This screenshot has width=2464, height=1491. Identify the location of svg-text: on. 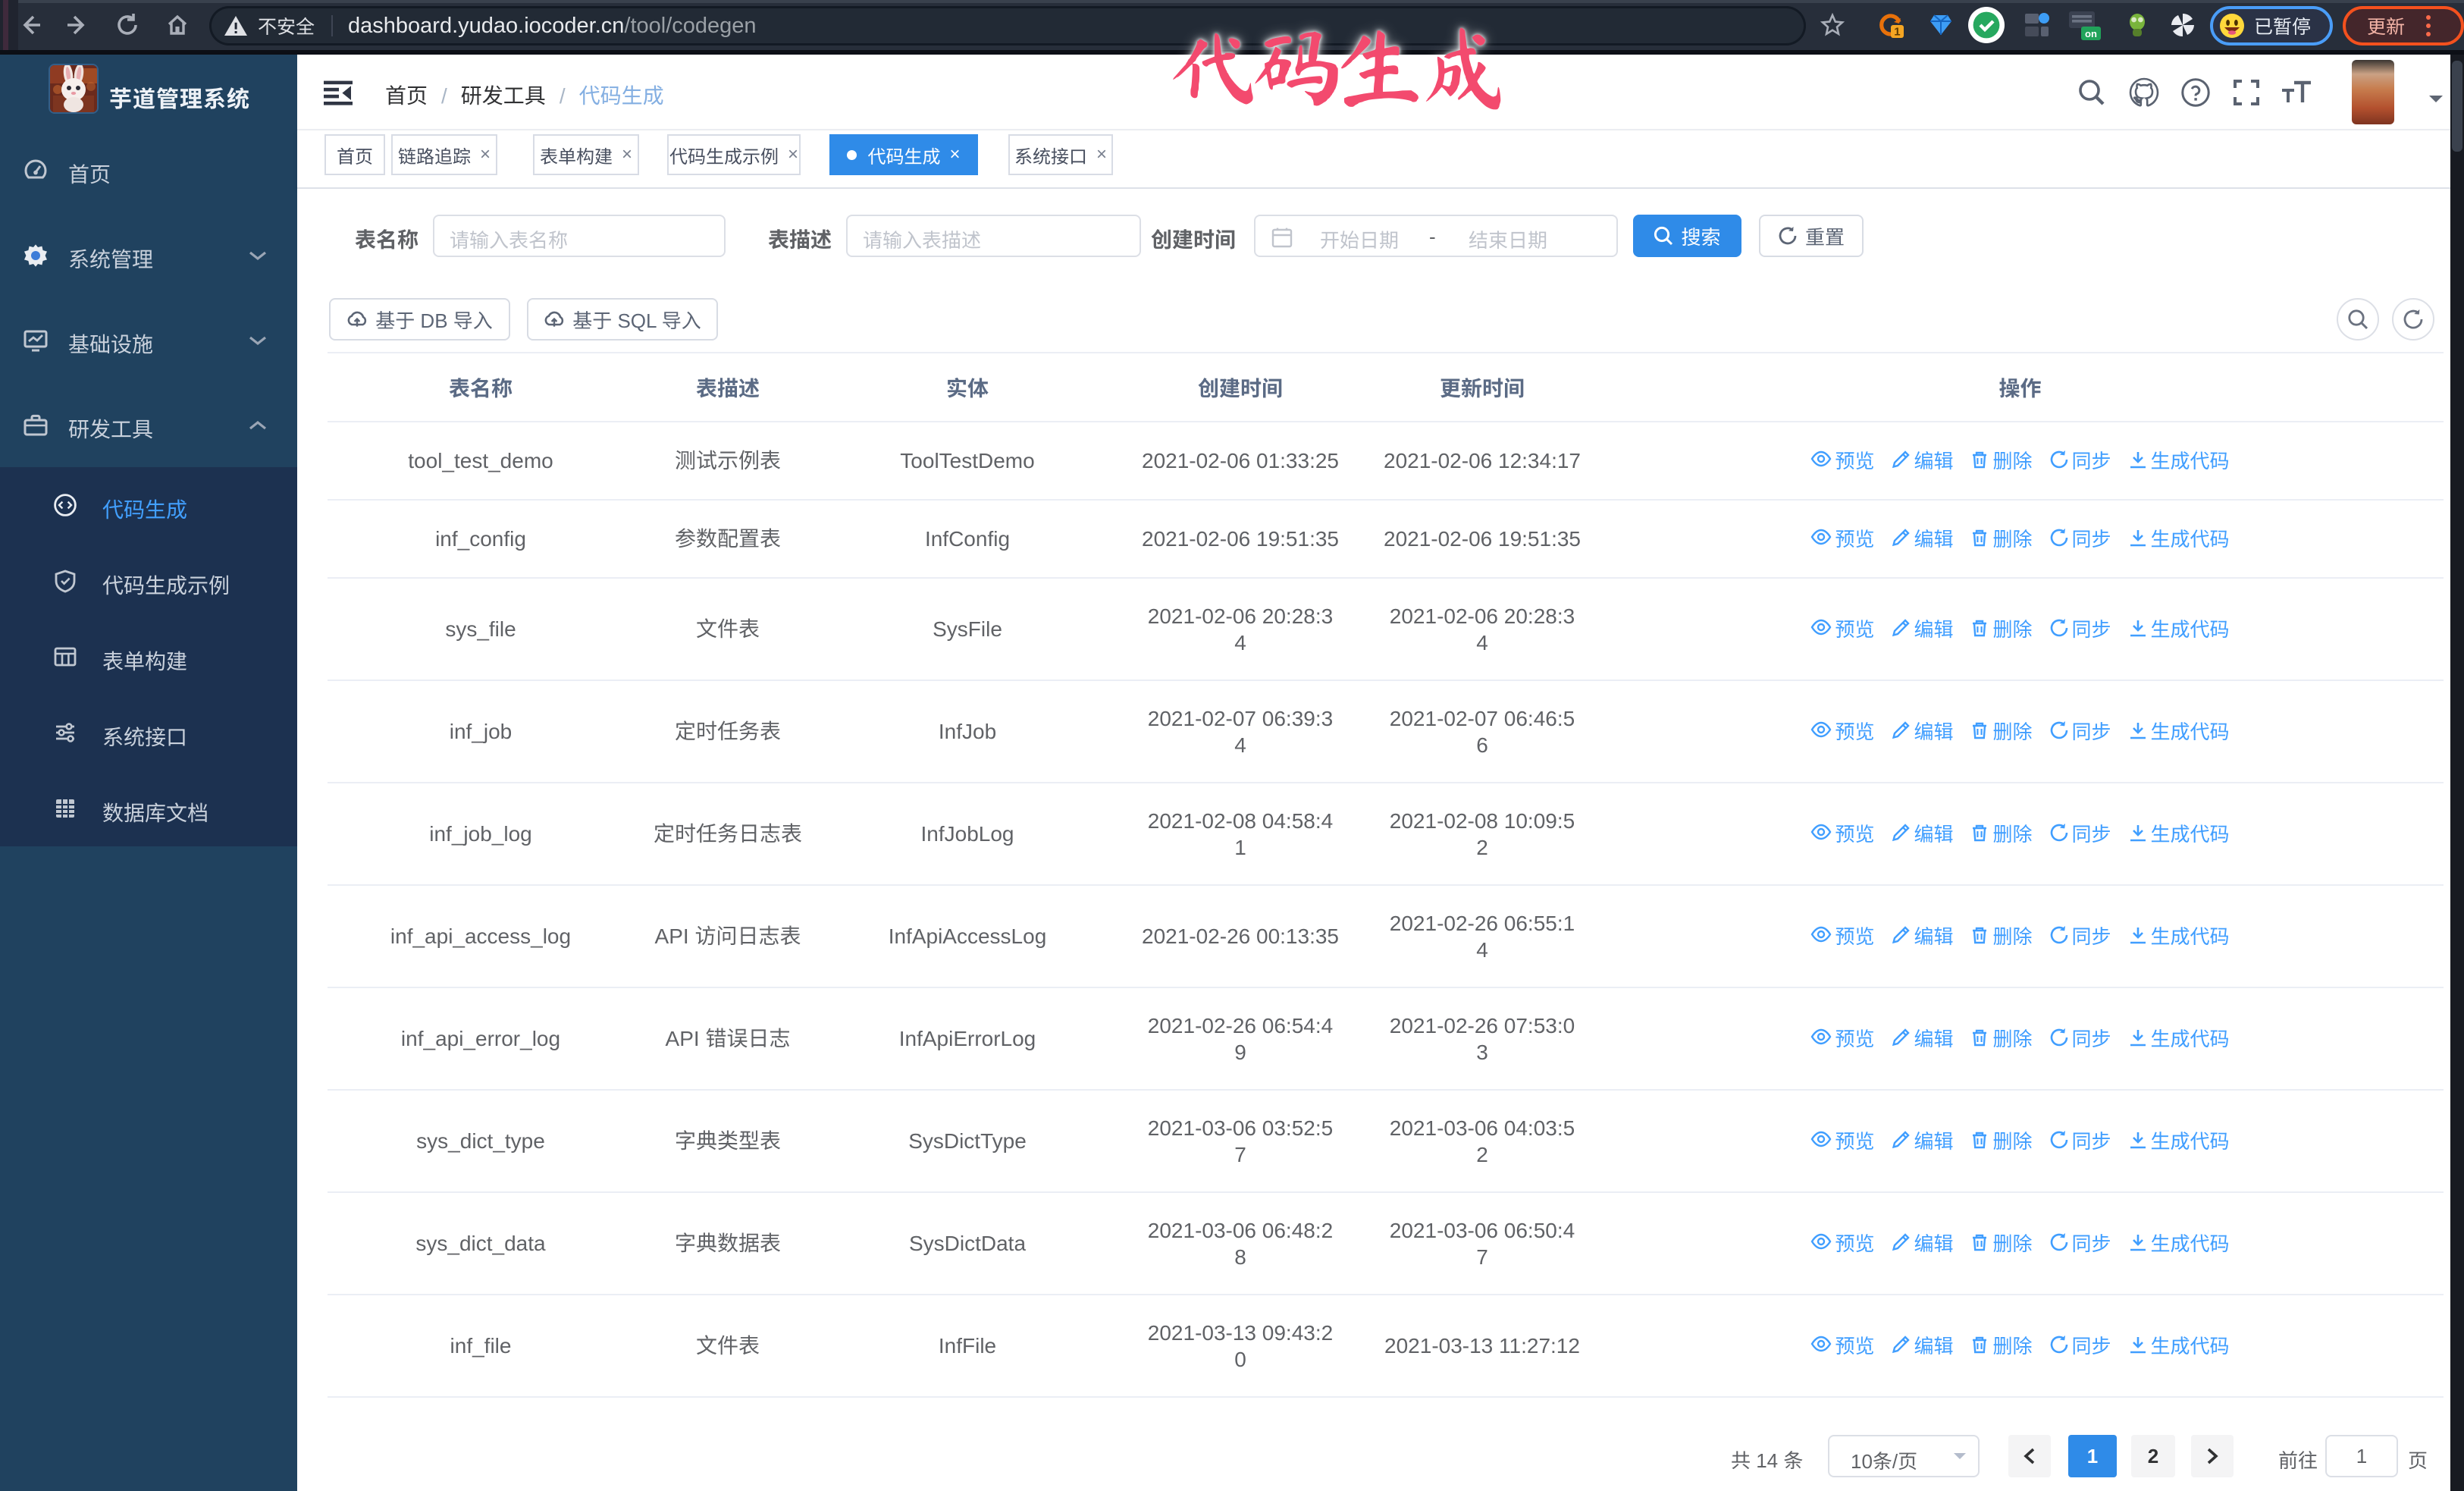
(2091, 33).